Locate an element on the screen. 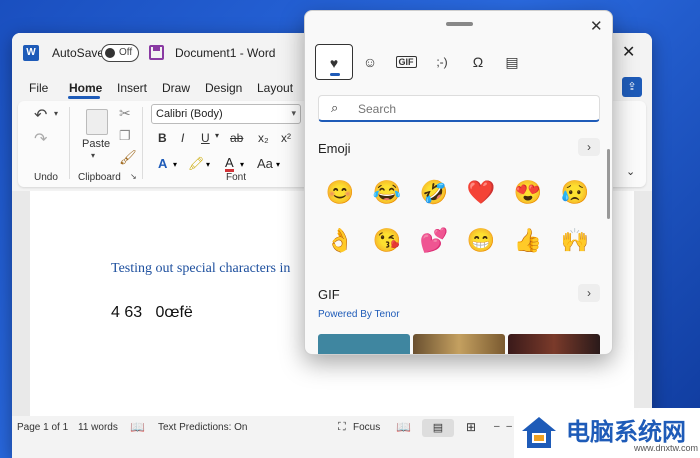 The image size is (700, 458). emoji-section-title: Emoji is located at coordinates (334, 148).